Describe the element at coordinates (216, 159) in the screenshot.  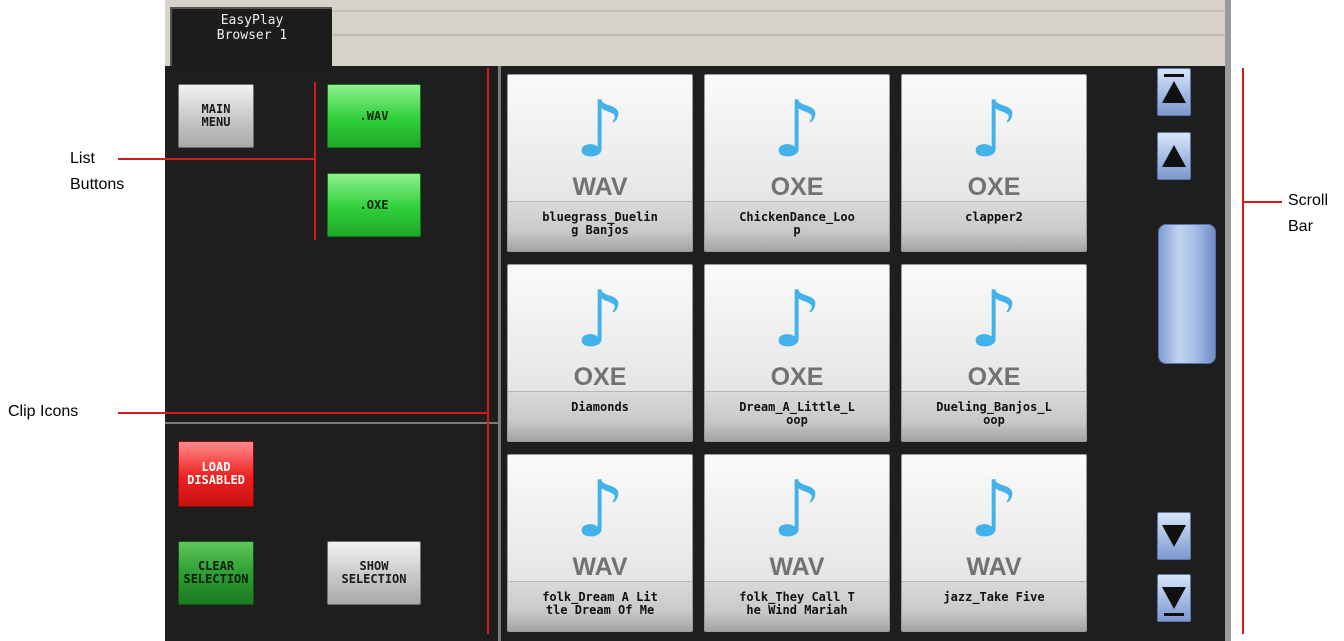
I see `list-buttons-leader-line` at that location.